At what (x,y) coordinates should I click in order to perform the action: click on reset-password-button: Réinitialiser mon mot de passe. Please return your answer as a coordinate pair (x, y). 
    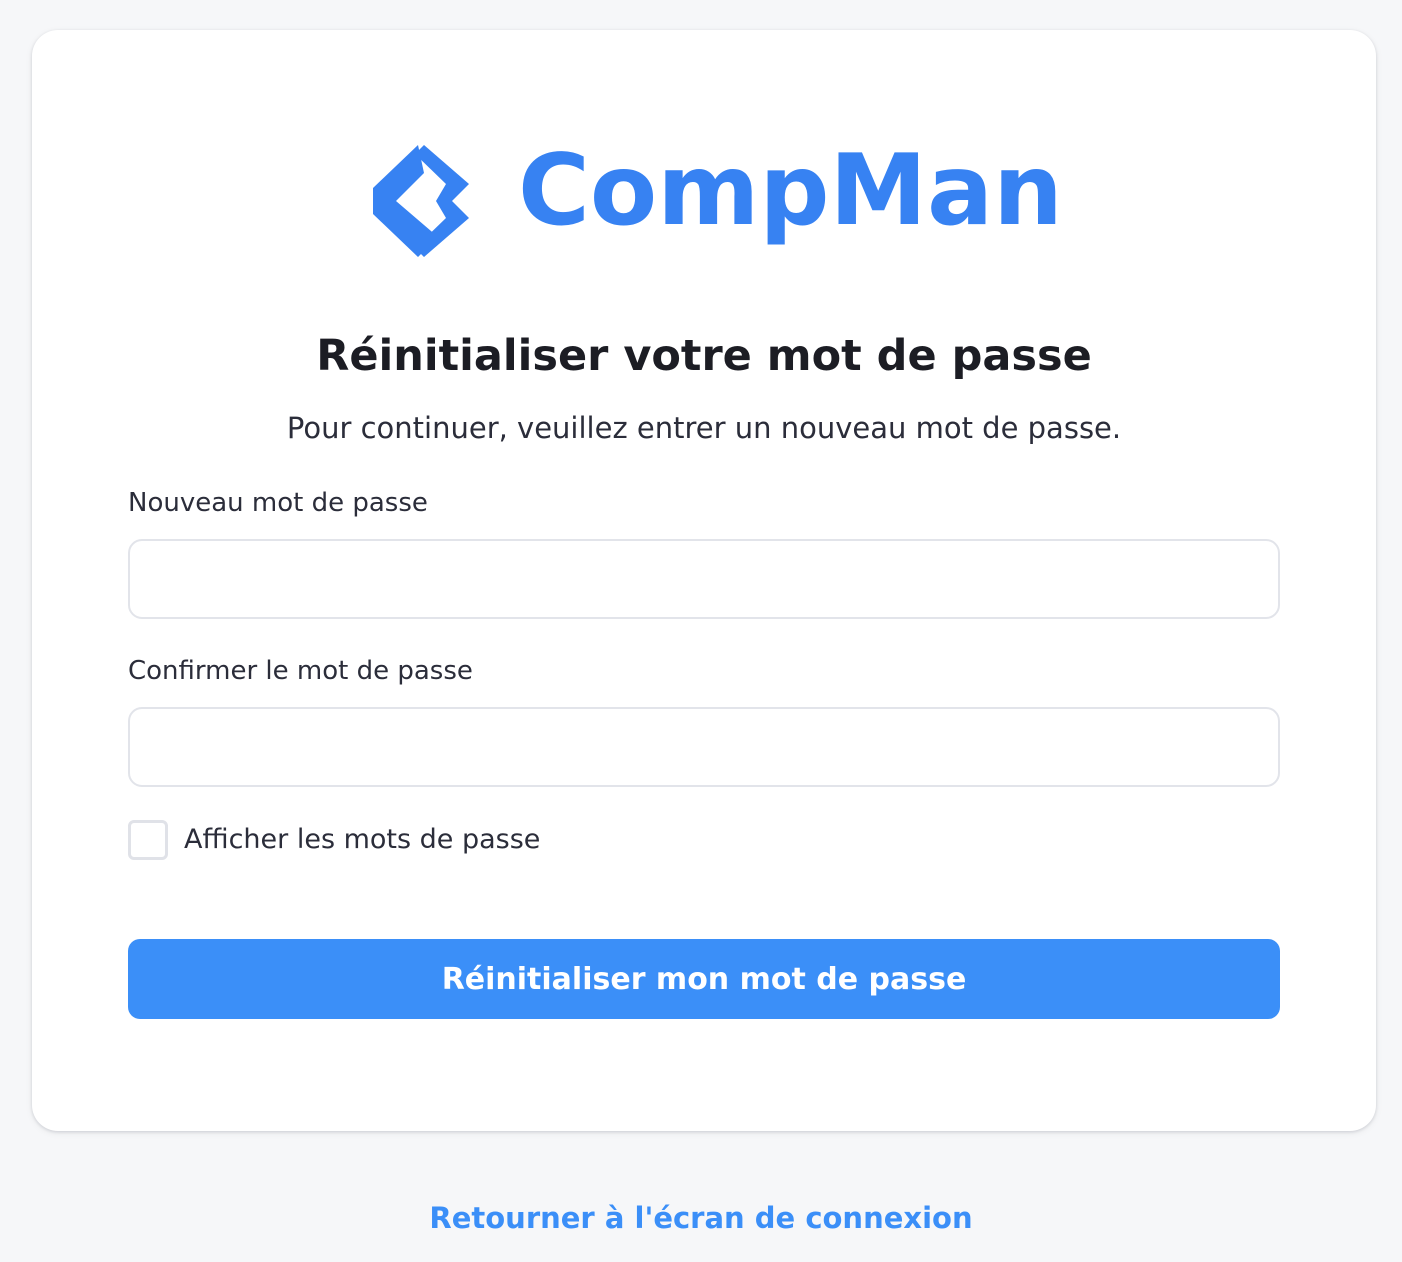
    Looking at the image, I should click on (704, 979).